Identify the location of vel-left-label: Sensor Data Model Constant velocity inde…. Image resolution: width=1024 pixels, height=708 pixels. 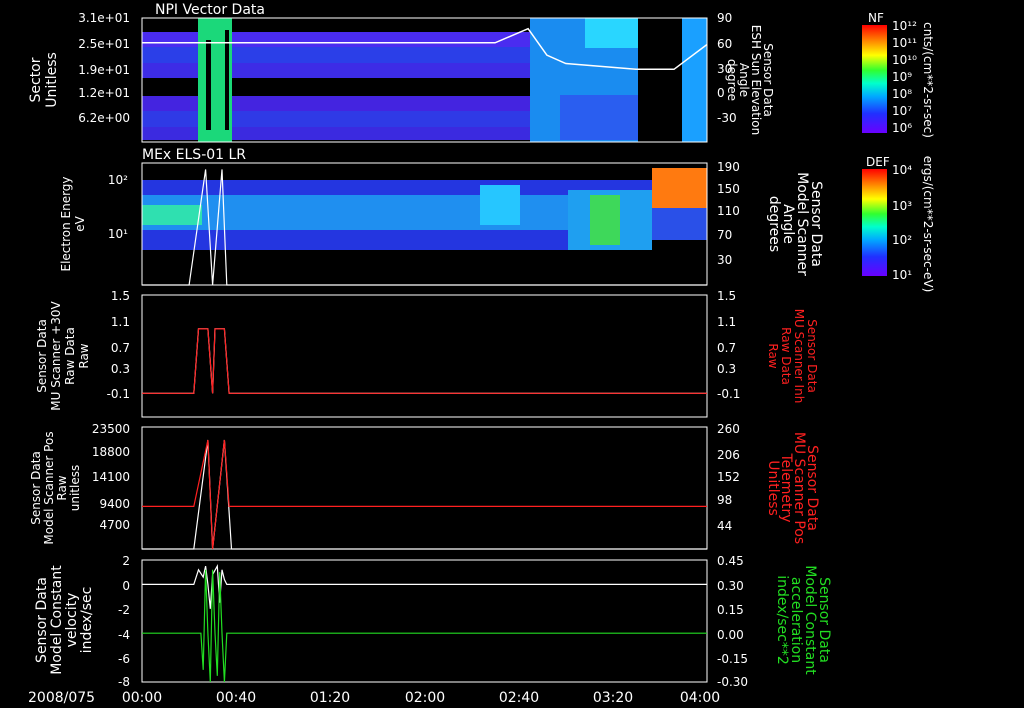
(64, 620).